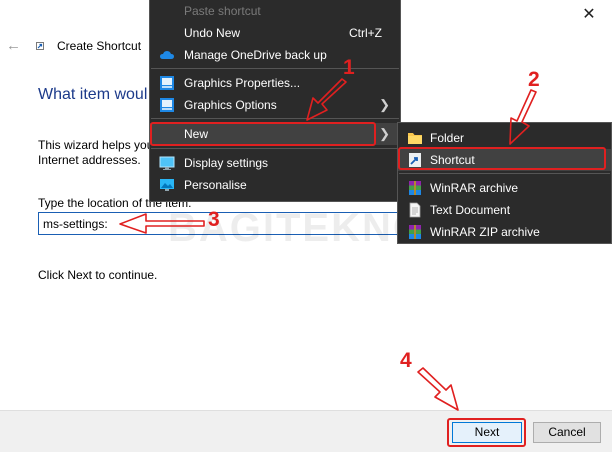  What do you see at coordinates (415, 138) in the screenshot?
I see `folder-icon` at bounding box center [415, 138].